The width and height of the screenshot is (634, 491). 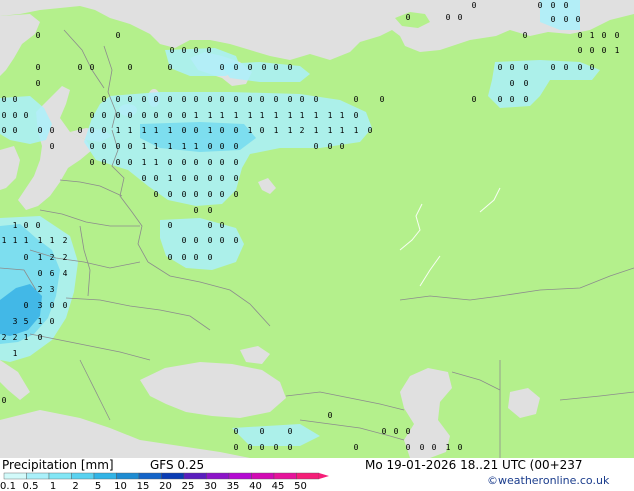 What do you see at coordinates (548, 480) in the screenshot?
I see `credit-link: ©weatheronline.co.uk` at bounding box center [548, 480].